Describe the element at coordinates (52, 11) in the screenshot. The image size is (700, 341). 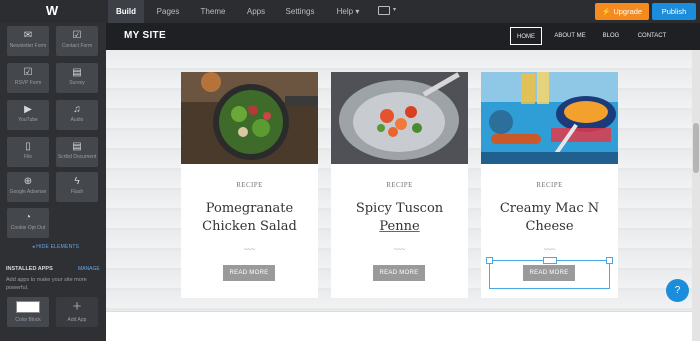
I see `weebly-logo-icon: W` at that location.